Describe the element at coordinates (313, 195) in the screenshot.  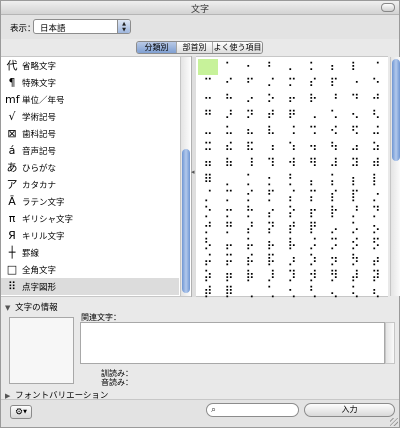
I see `braille-cell: ⡍` at that location.